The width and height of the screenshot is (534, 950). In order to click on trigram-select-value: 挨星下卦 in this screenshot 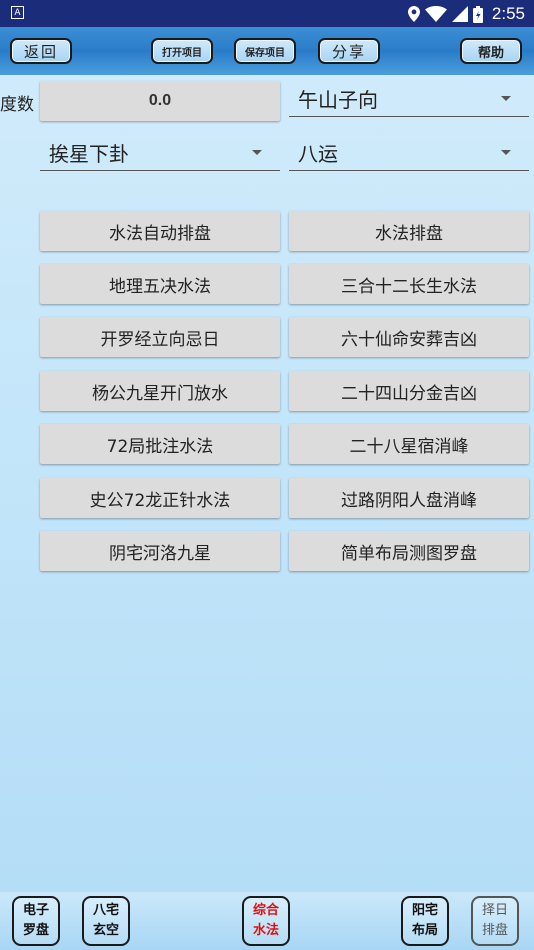, I will do `click(89, 154)`.